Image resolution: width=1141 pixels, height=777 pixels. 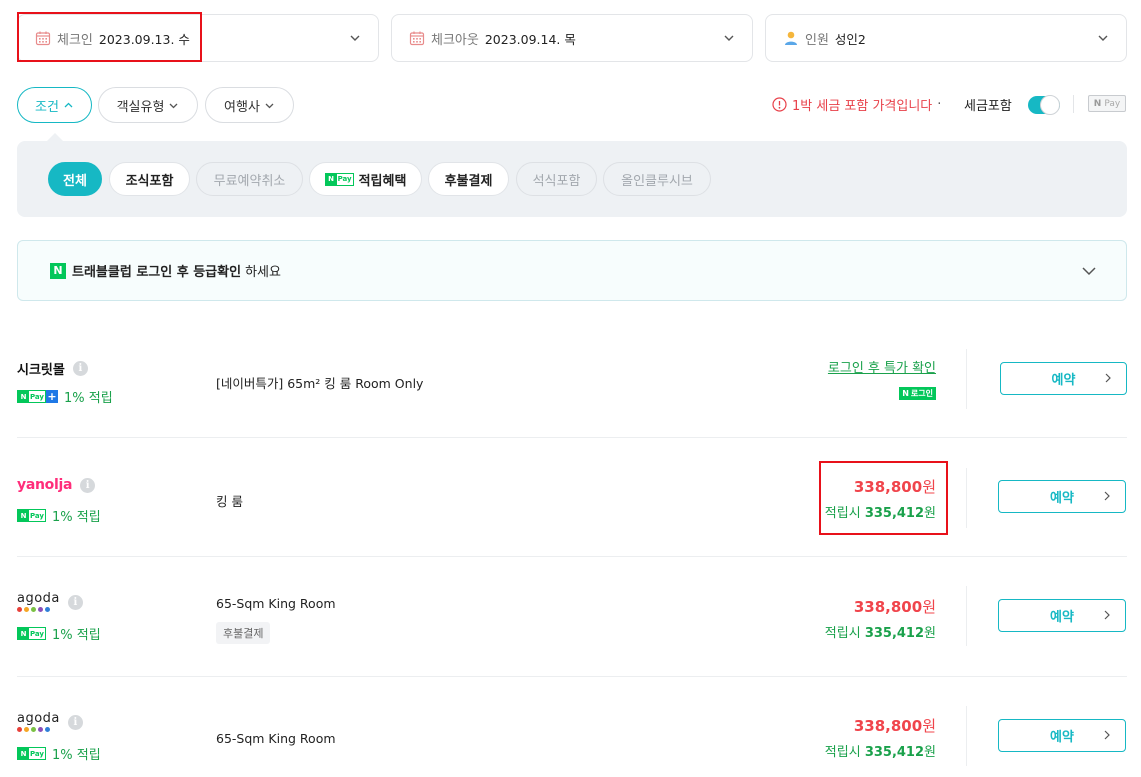 I want to click on tax-note-text: 1박 세금 포함 가격입니다, so click(x=862, y=106).